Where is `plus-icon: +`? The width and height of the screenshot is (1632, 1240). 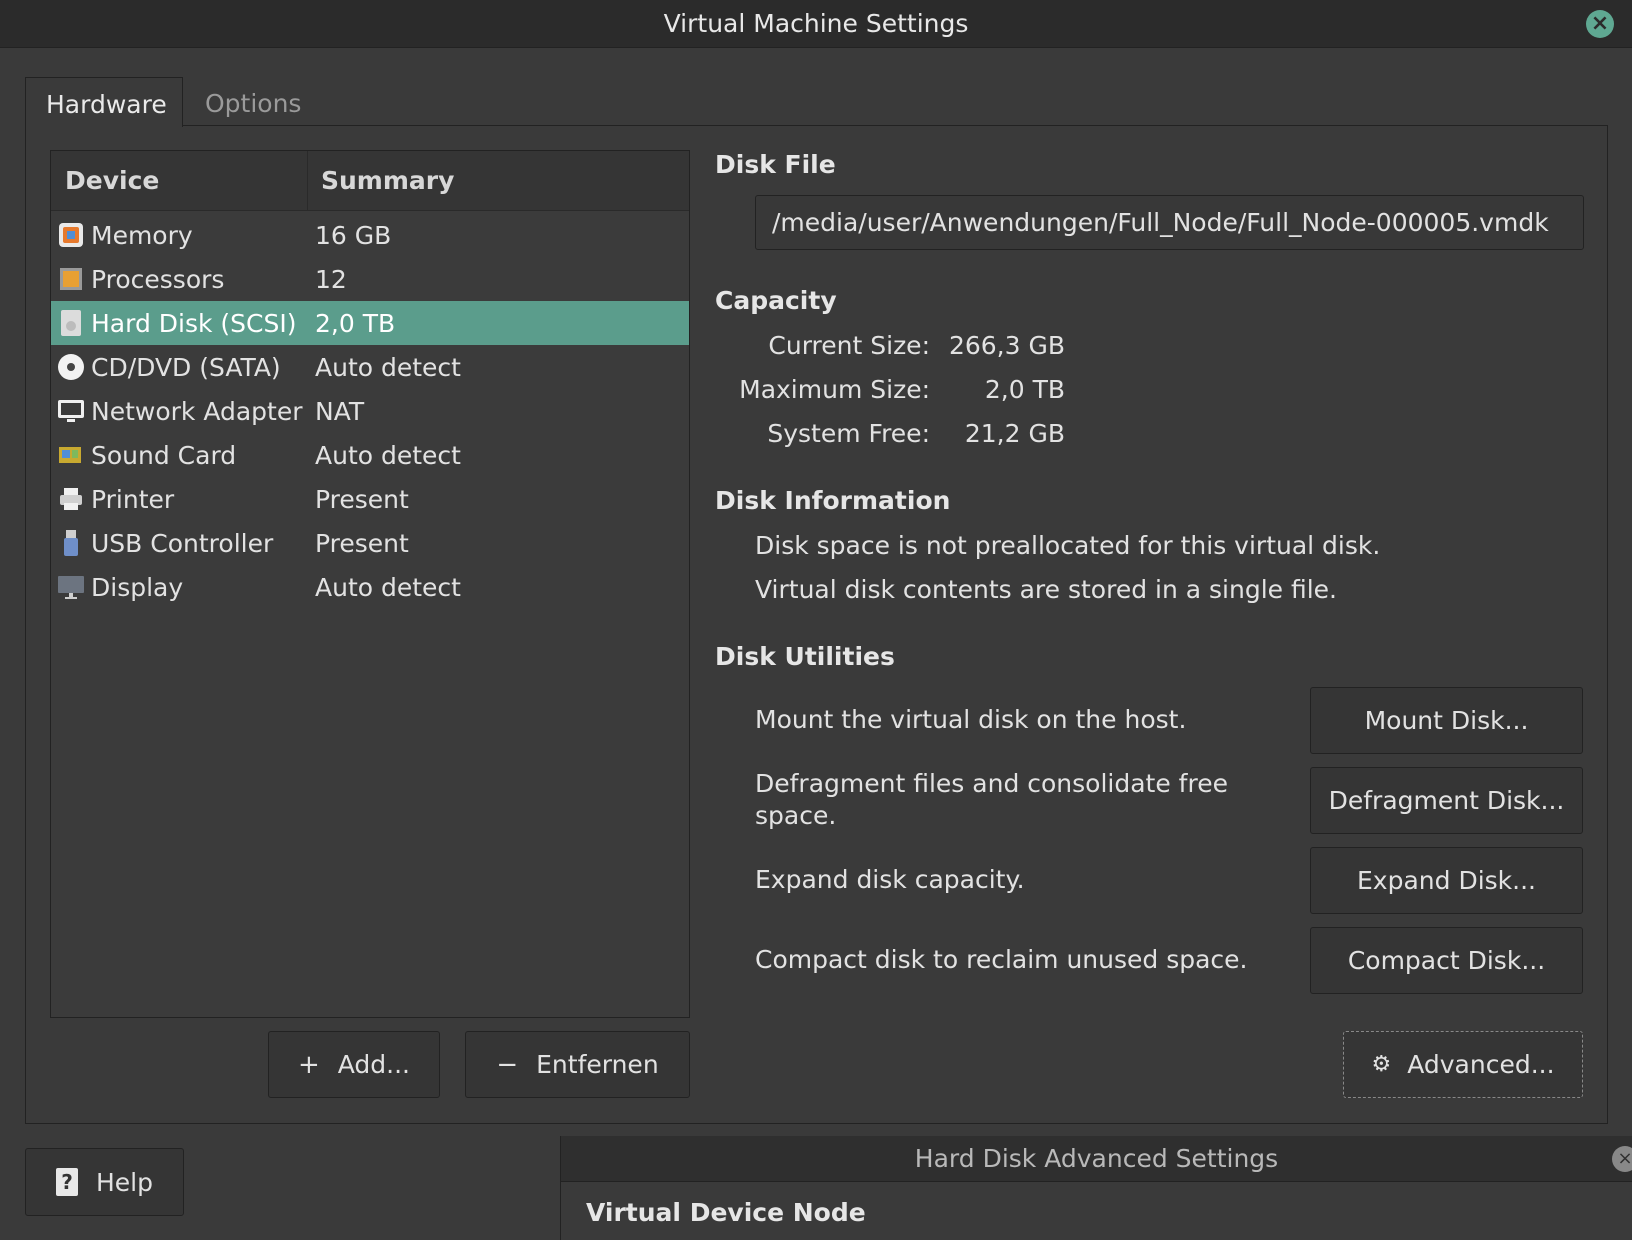
plus-icon: + is located at coordinates (308, 1064).